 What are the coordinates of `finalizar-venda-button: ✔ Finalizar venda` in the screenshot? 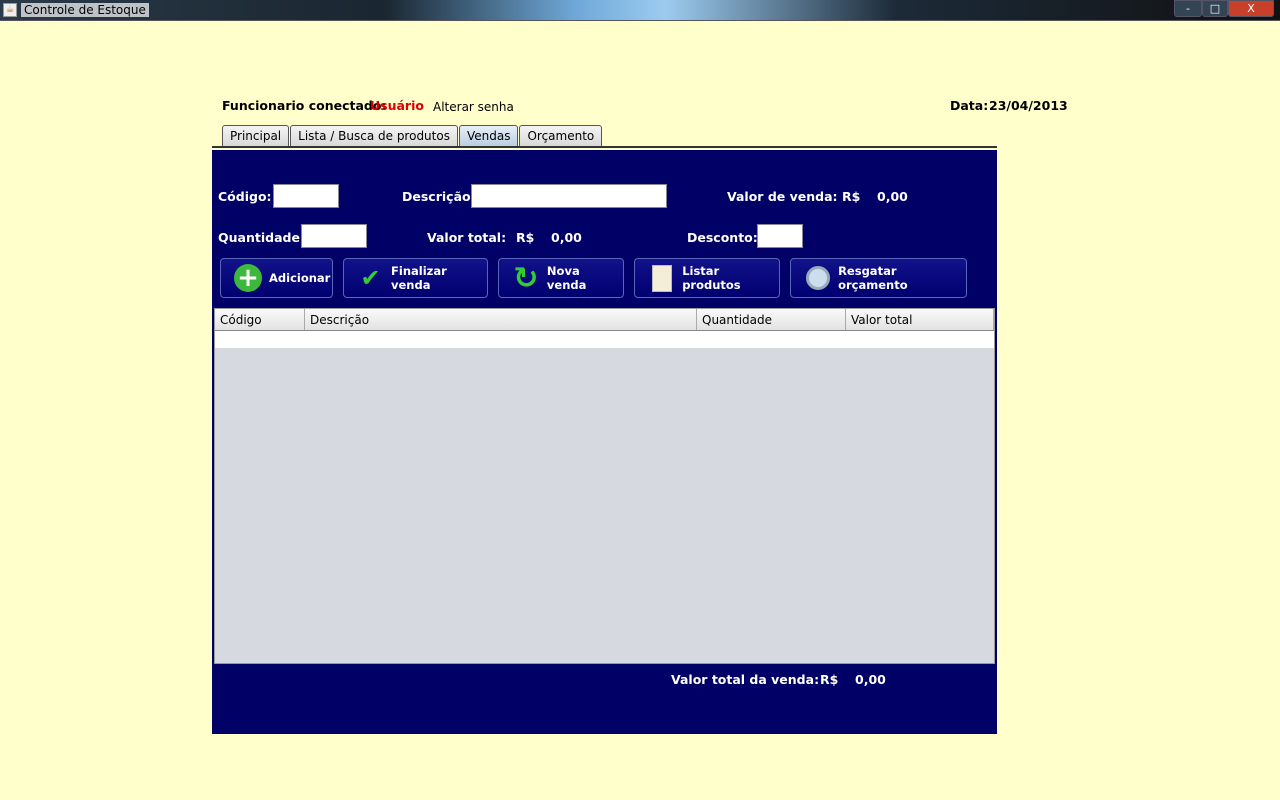 It's located at (415, 278).